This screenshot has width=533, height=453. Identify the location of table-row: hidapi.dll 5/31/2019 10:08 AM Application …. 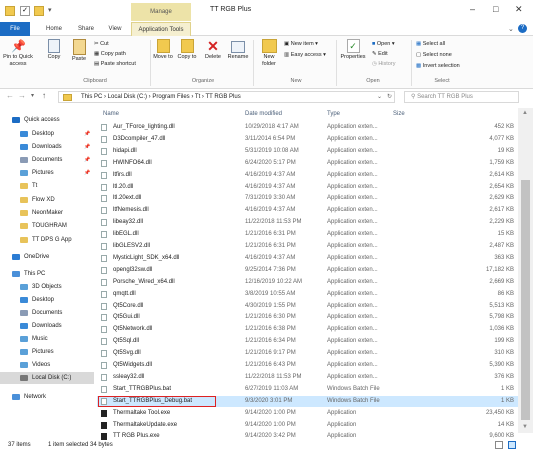
(307, 151).